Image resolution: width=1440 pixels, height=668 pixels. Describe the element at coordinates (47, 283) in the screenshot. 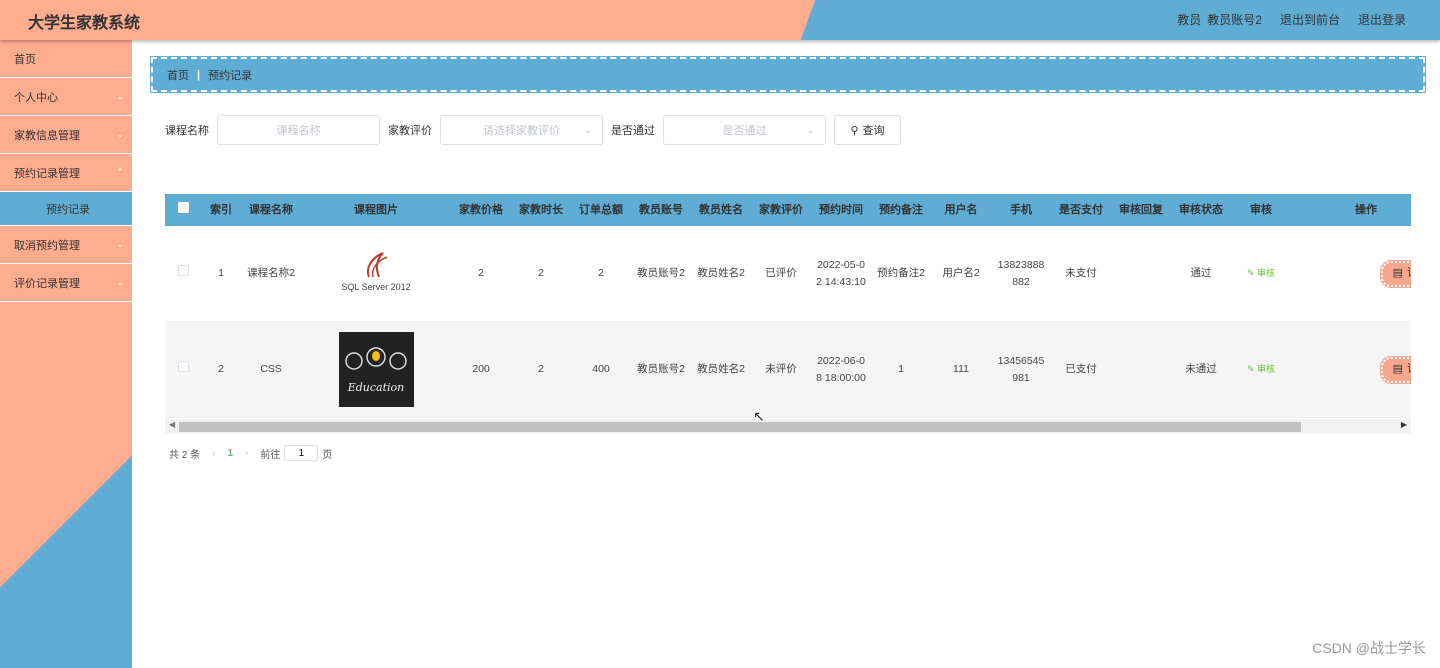

I see `sidebar-item-label: 评价记录管理` at that location.